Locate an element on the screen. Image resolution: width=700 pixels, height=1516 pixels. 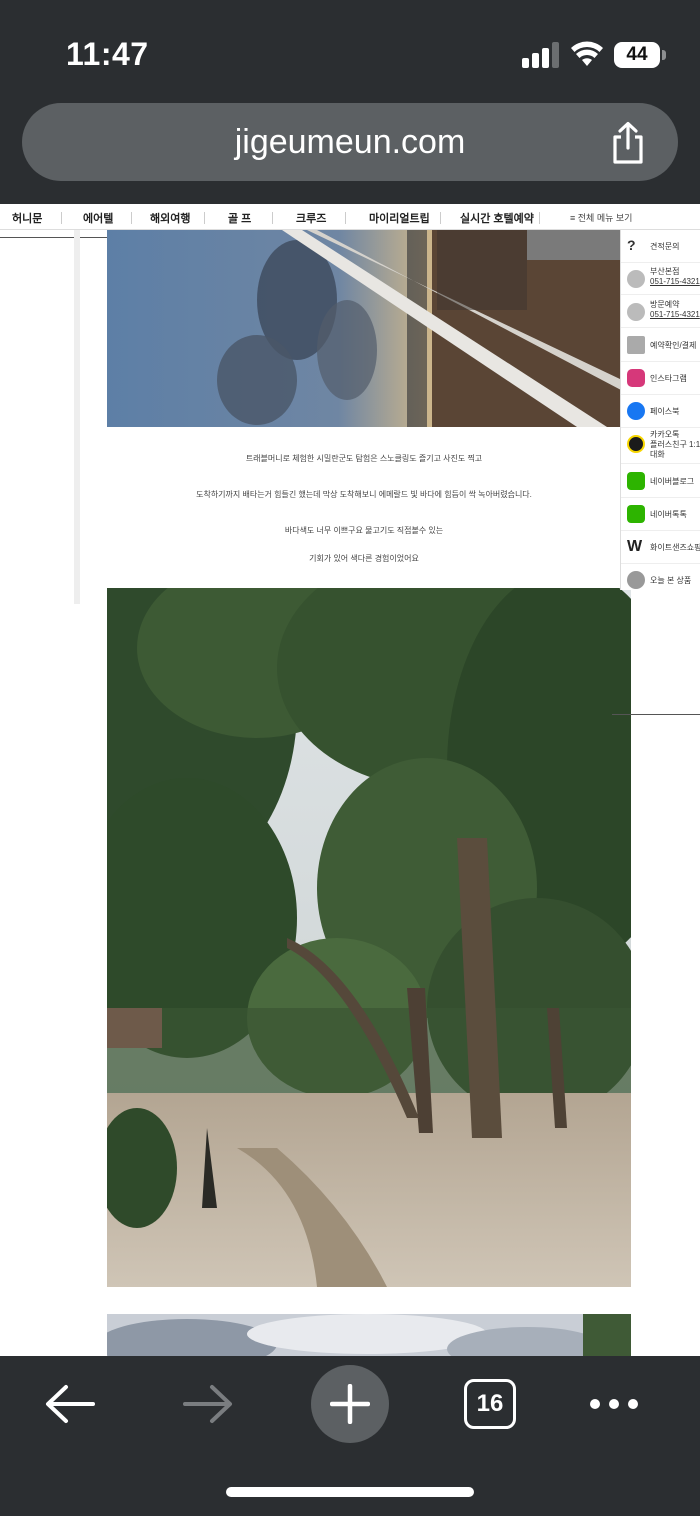
nav-item-myrealtrip: 마이리얼트립 is located at coordinates (399, 218).